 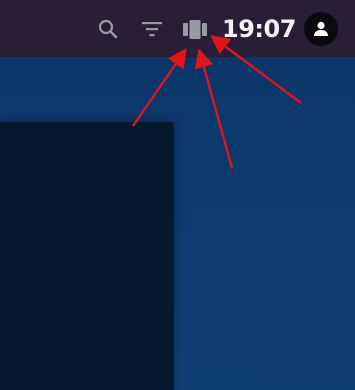 I want to click on search-icon, so click(x=108, y=29).